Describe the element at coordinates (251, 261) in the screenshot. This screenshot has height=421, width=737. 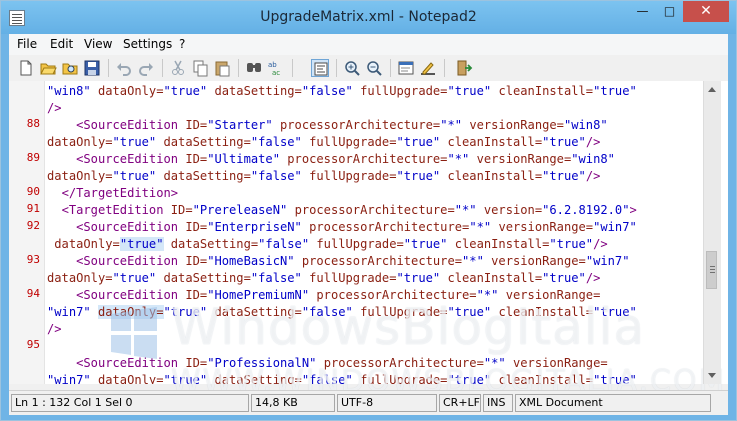
I see `code-token: "HomeBasicN"` at that location.